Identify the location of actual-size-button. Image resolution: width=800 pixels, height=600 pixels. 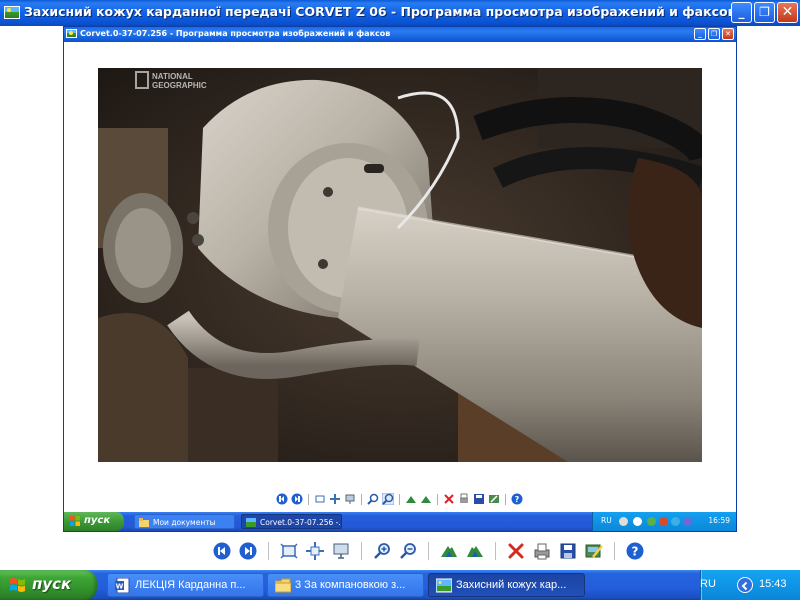
(315, 551).